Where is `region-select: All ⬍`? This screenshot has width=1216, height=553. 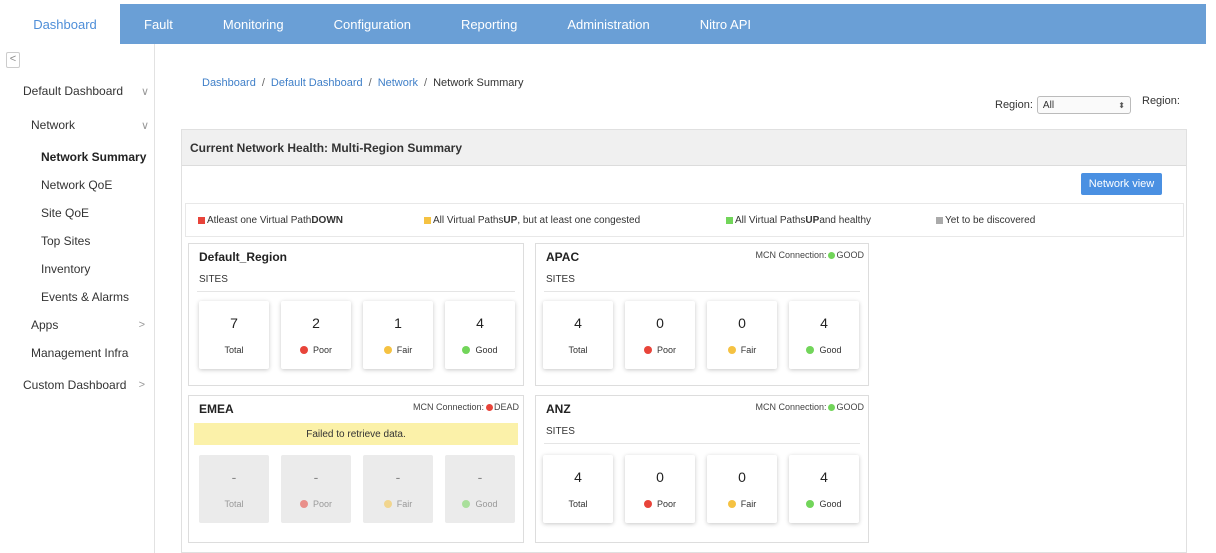 region-select: All ⬍ is located at coordinates (1083, 105).